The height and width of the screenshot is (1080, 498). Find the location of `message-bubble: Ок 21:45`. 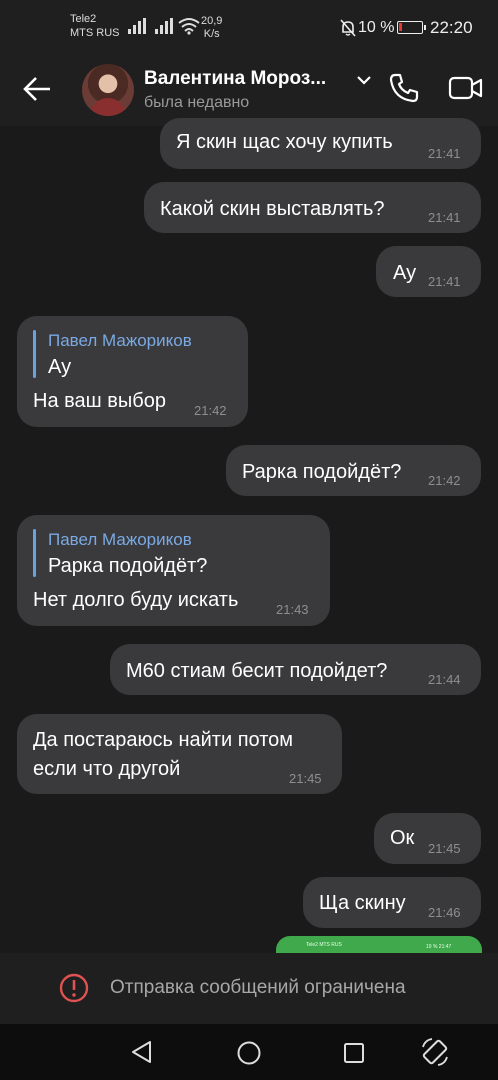

message-bubble: Ок 21:45 is located at coordinates (427, 838).